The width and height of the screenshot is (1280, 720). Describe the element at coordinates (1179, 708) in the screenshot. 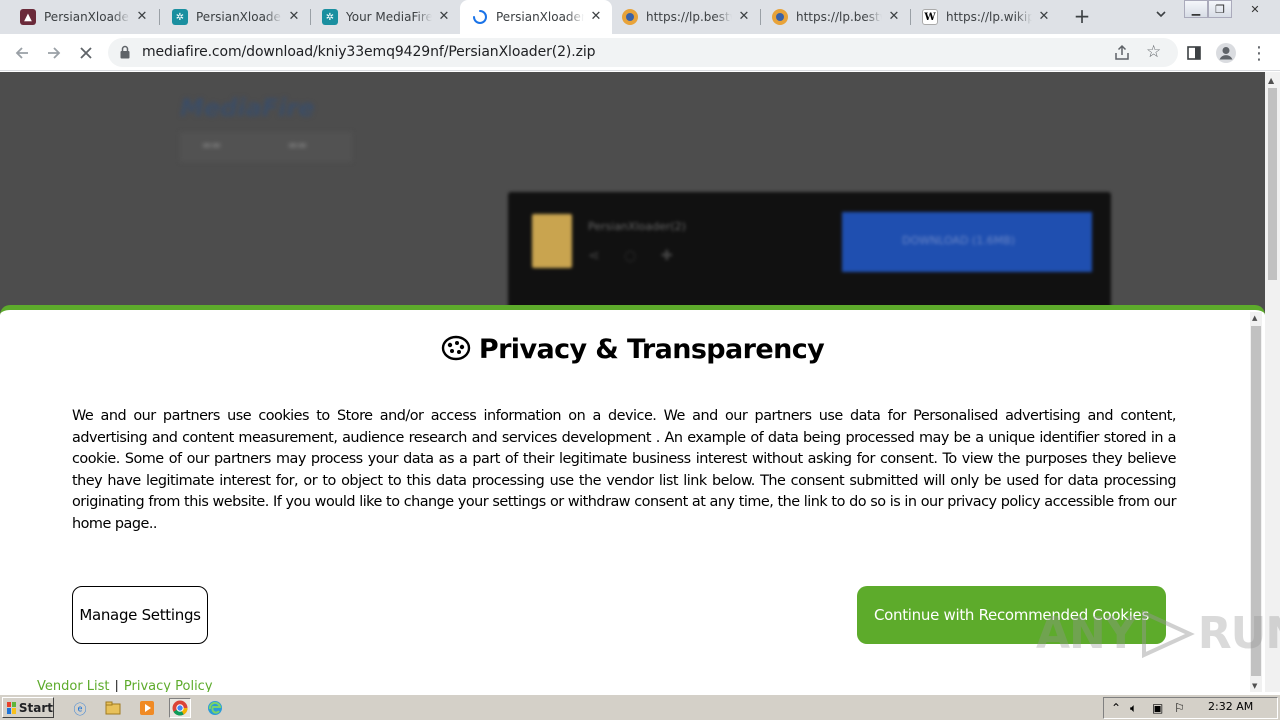

I see `action-center-flag-icon: ⚐` at that location.